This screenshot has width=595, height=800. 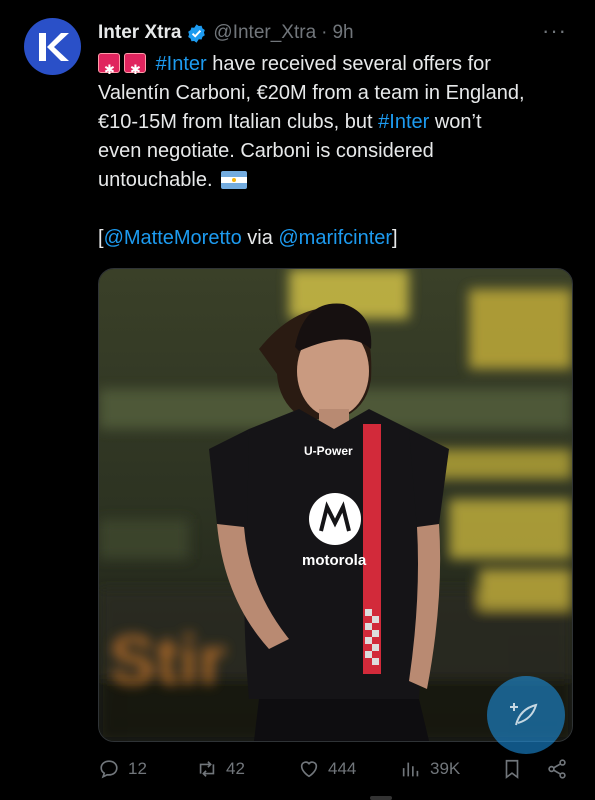 What do you see at coordinates (235, 768) in the screenshot?
I see `repost-count: 42` at bounding box center [235, 768].